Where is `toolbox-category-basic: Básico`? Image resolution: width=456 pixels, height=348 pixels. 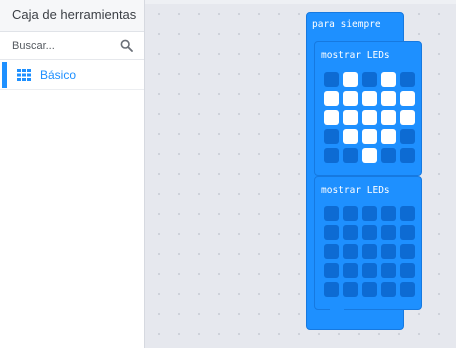 toolbox-category-basic: Básico is located at coordinates (72, 76).